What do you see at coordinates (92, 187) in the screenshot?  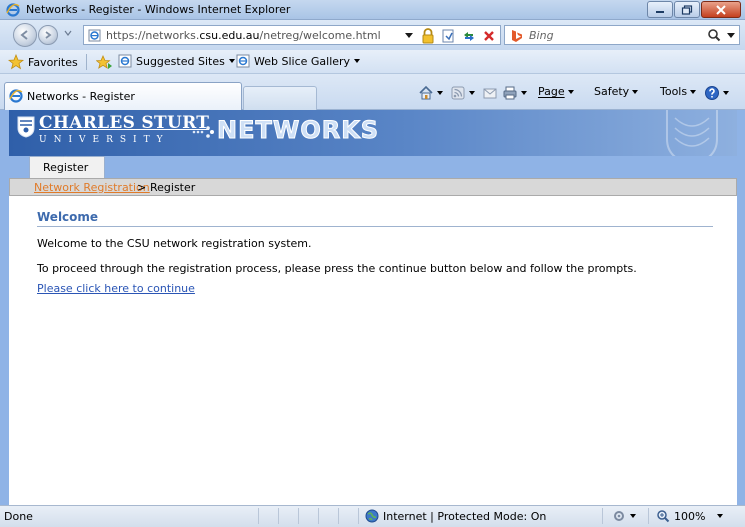 I see `breadcrumb-network-registration-link: Network Registration` at bounding box center [92, 187].